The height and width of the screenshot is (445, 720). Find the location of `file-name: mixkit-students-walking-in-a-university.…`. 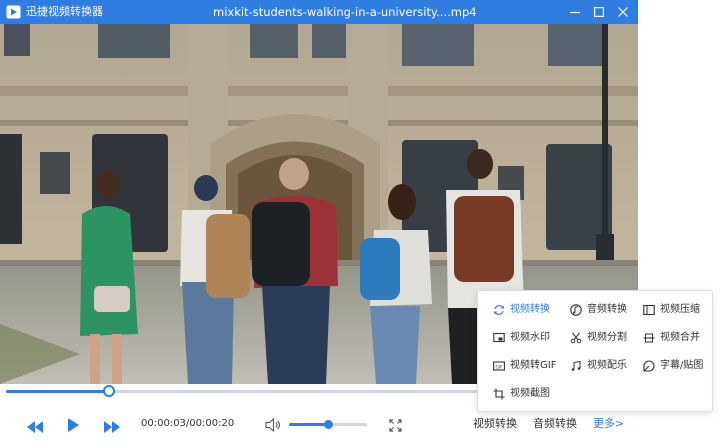

file-name: mixkit-students-walking-in-a-university.… is located at coordinates (345, 12).